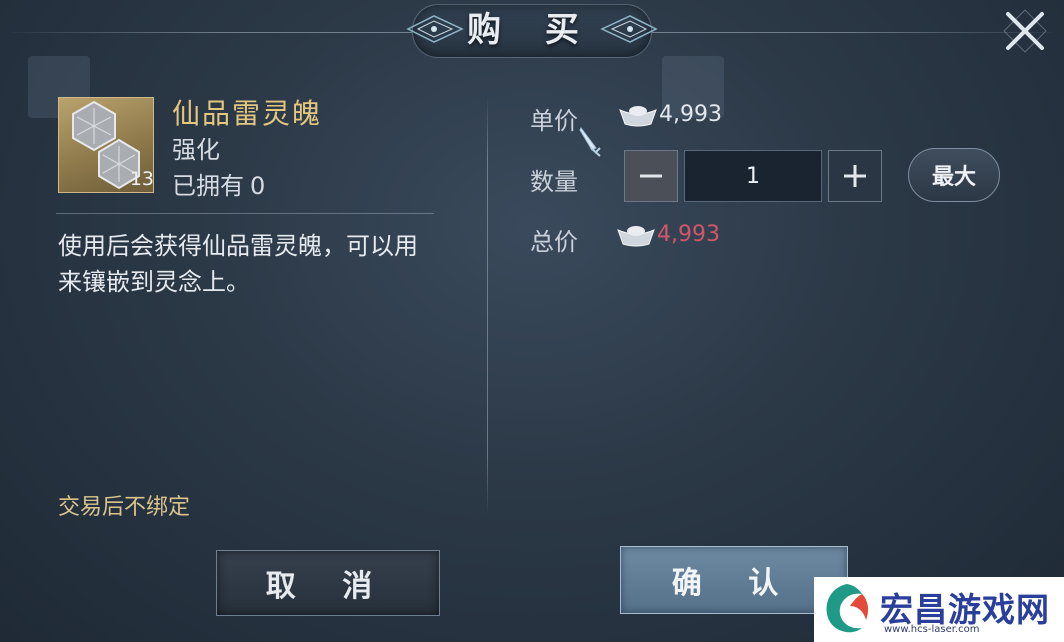 The image size is (1064, 642). Describe the element at coordinates (531, 30) in the screenshot. I see `dialog-title: 购 买` at that location.